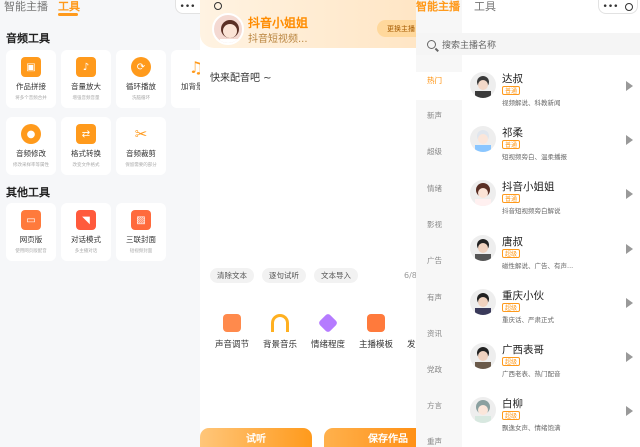  Describe the element at coordinates (336, 275) in the screenshot. I see `import-text-button: 文本导入` at that location.